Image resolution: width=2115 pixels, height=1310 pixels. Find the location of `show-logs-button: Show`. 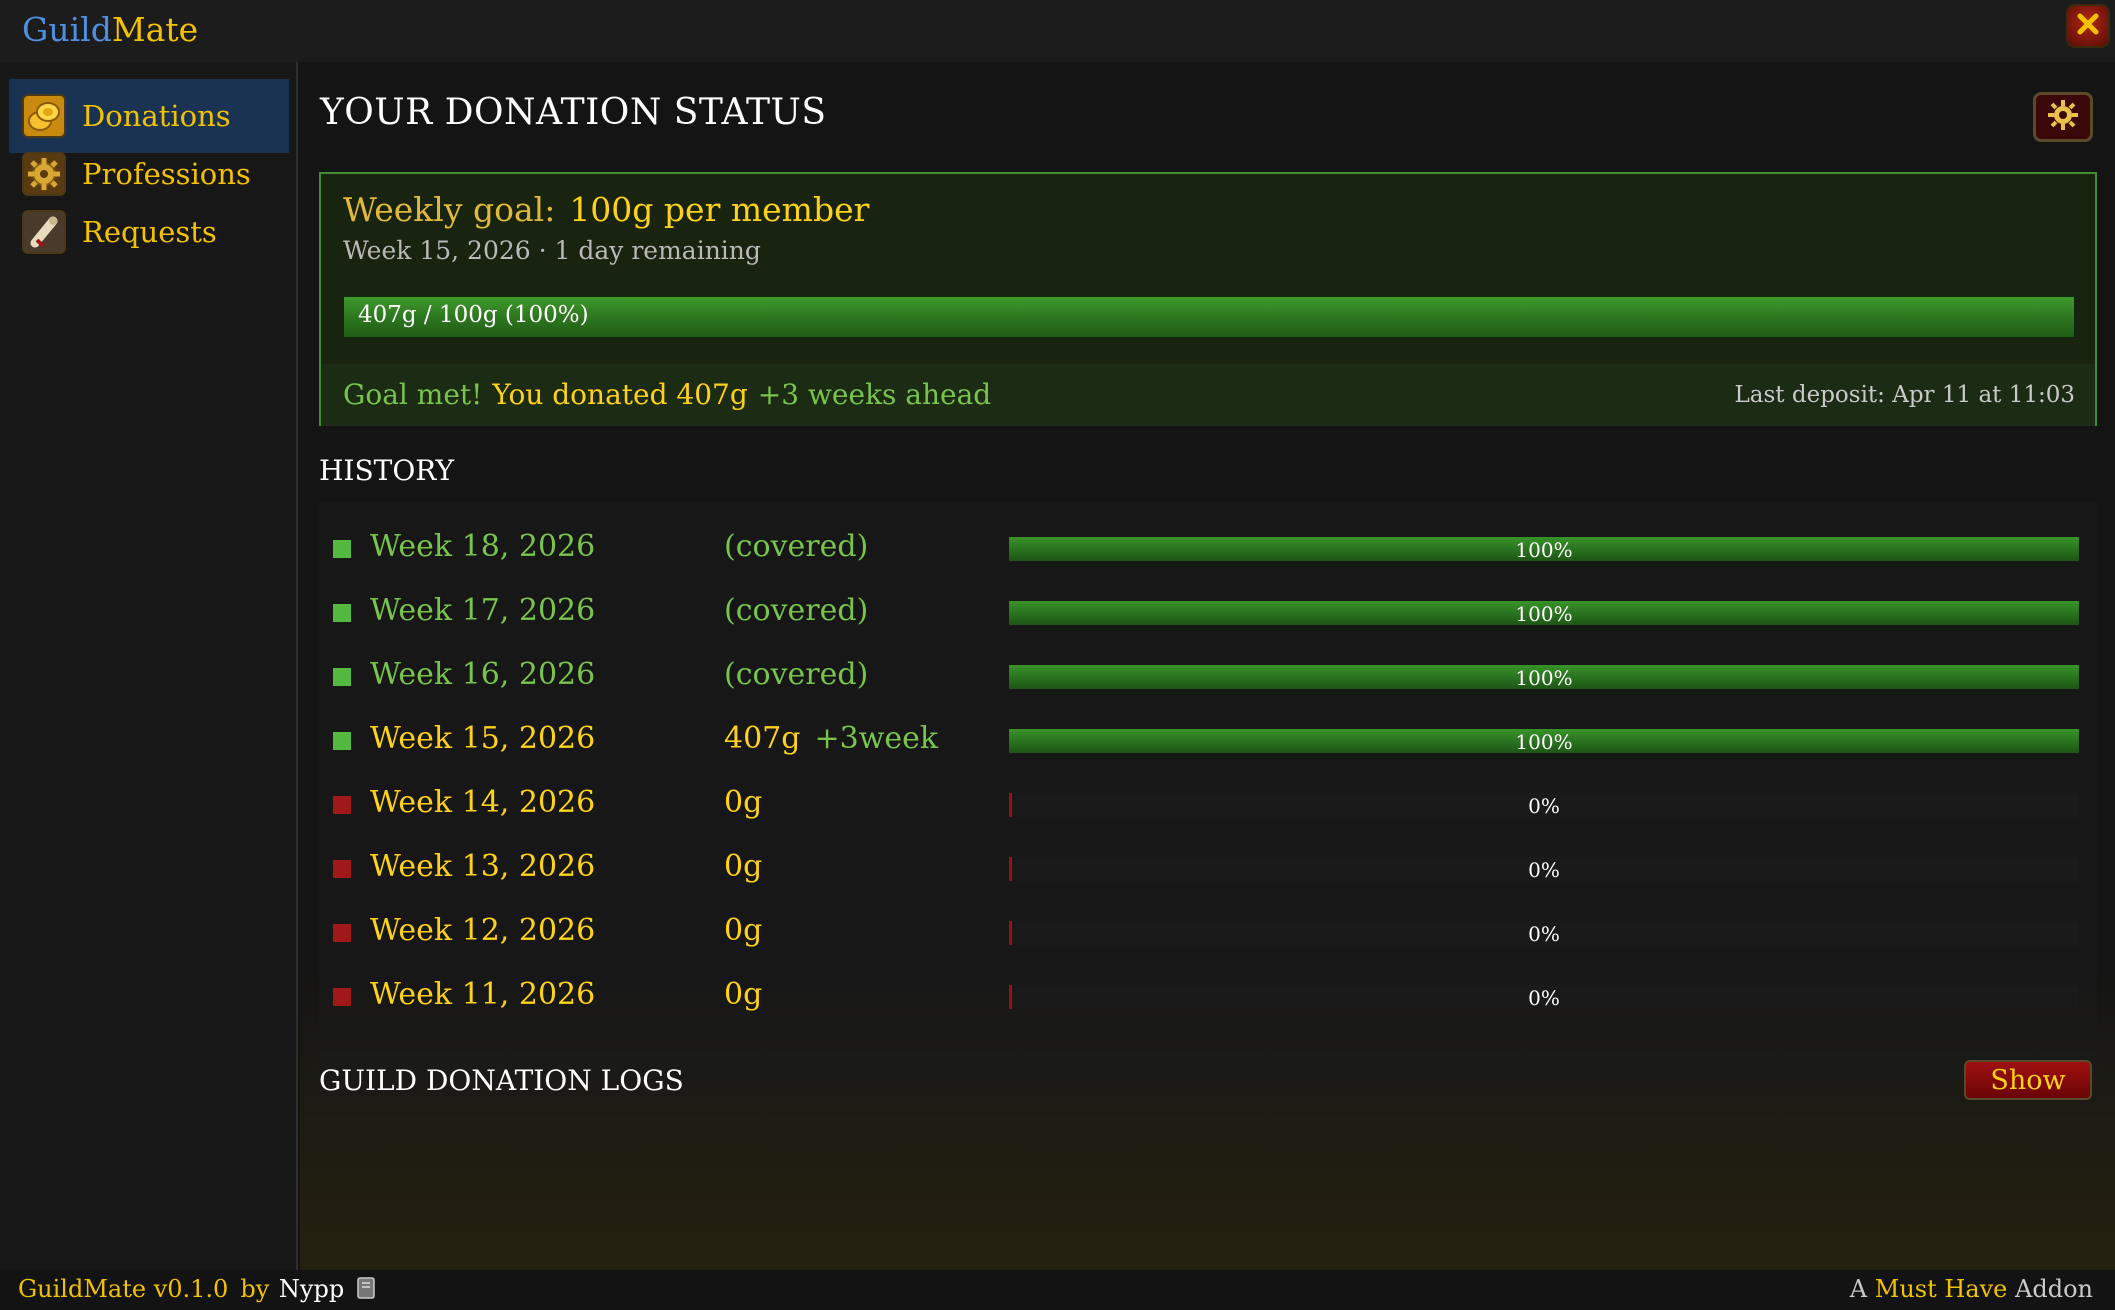

show-logs-button: Show is located at coordinates (2028, 1080).